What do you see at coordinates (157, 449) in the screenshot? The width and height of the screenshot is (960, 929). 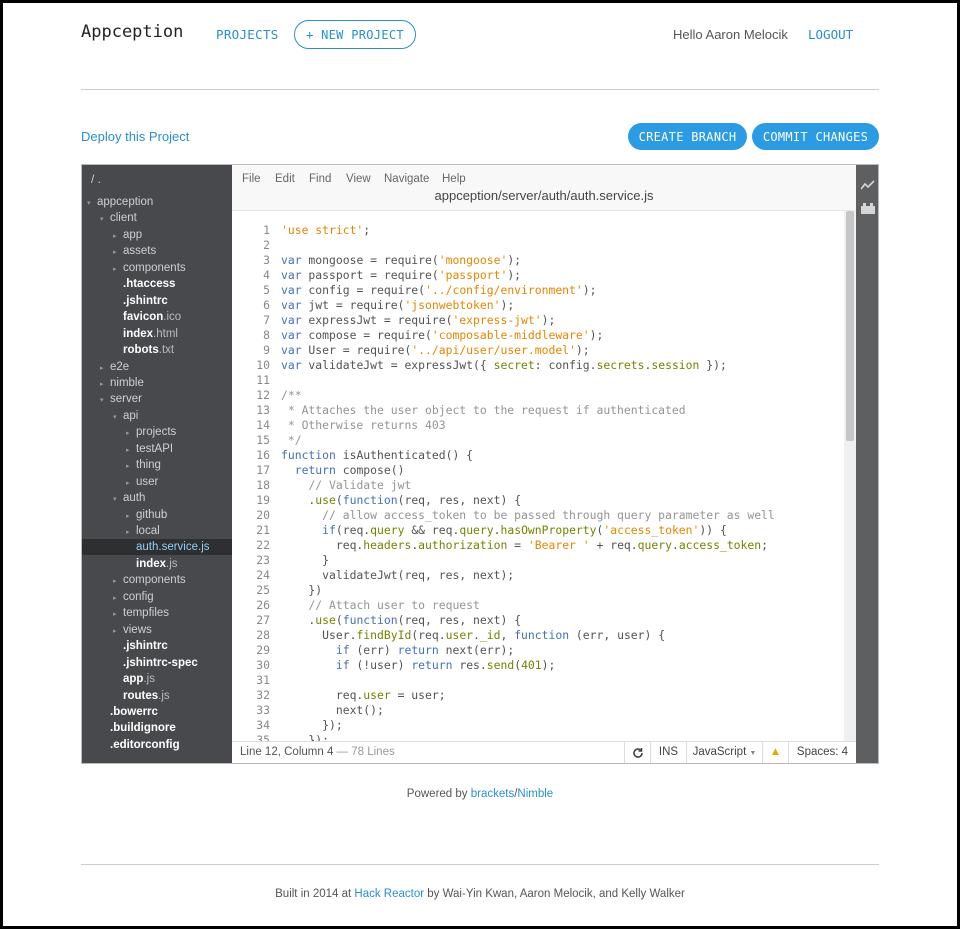 I see `tree-folder: ▸ testAPI` at bounding box center [157, 449].